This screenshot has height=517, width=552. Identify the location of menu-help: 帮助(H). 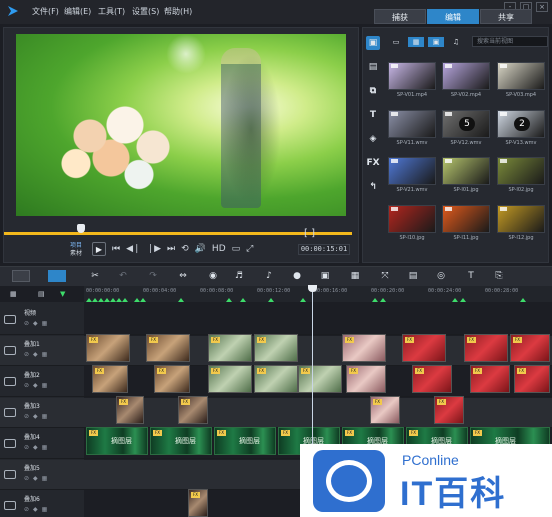
(178, 11).